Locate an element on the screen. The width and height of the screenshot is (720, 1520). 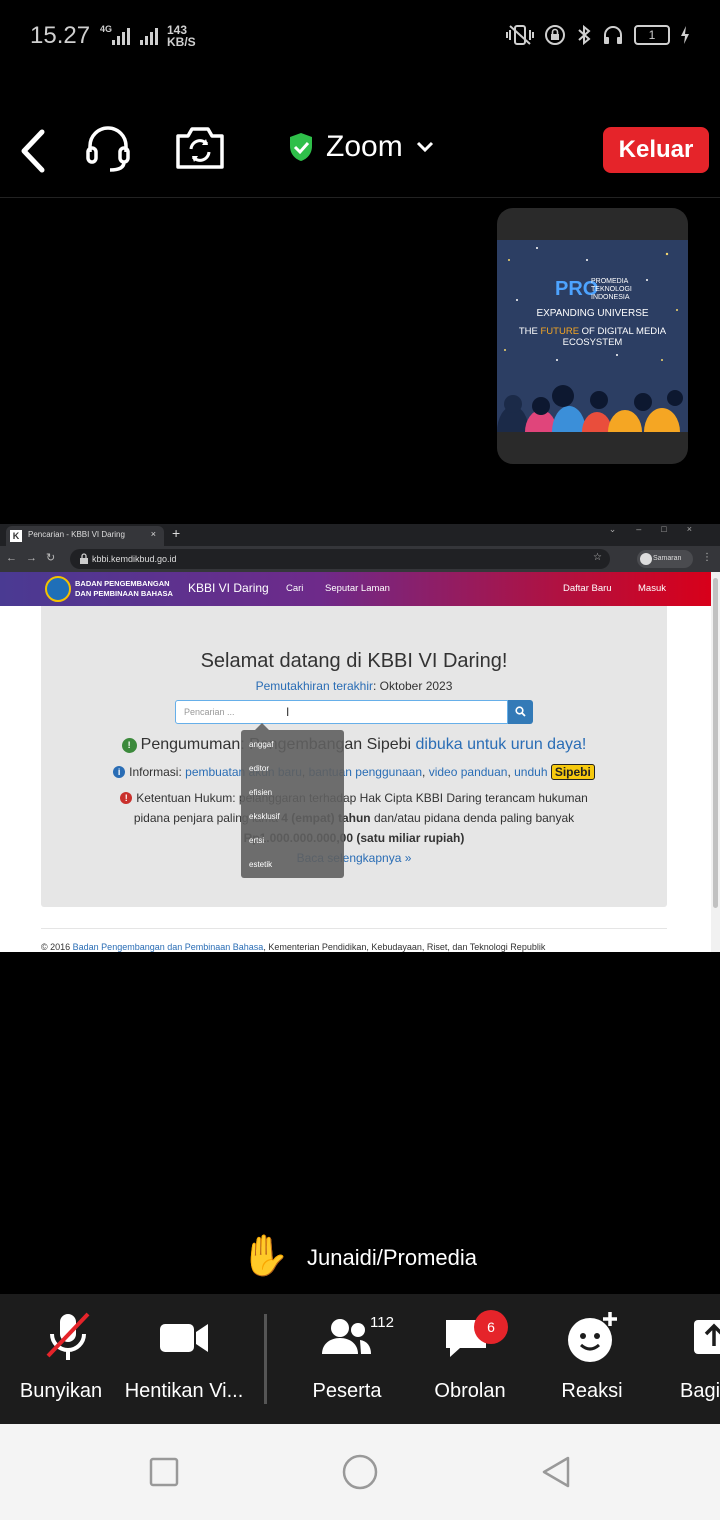
suggestion-item: efisien is located at coordinates (260, 792).